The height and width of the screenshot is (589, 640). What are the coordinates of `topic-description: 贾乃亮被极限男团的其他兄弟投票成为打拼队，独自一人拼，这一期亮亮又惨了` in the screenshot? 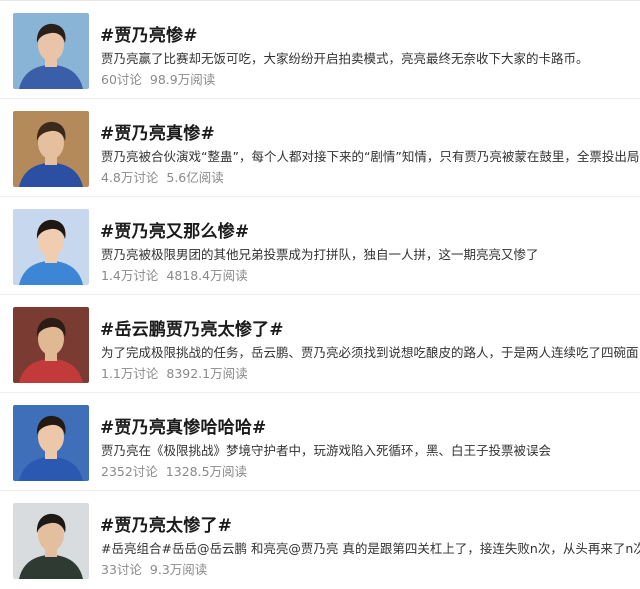 It's located at (320, 254).